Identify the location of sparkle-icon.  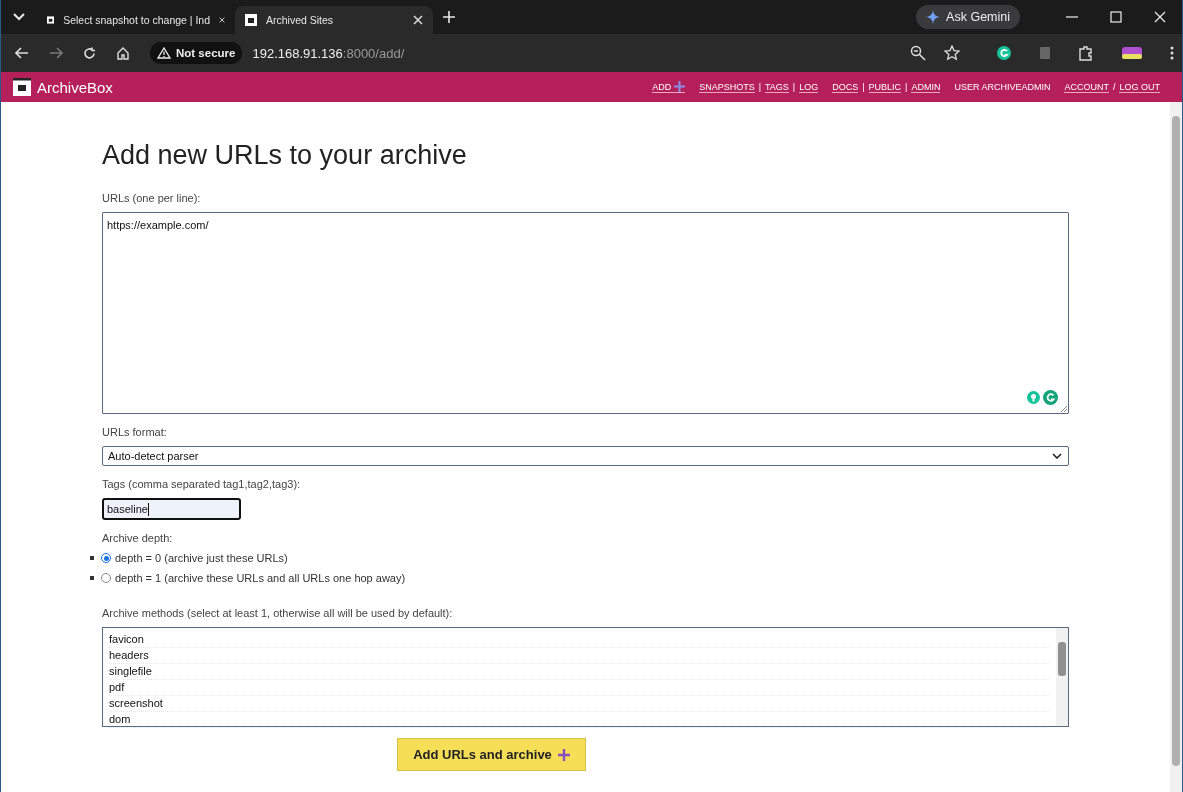
(933, 17).